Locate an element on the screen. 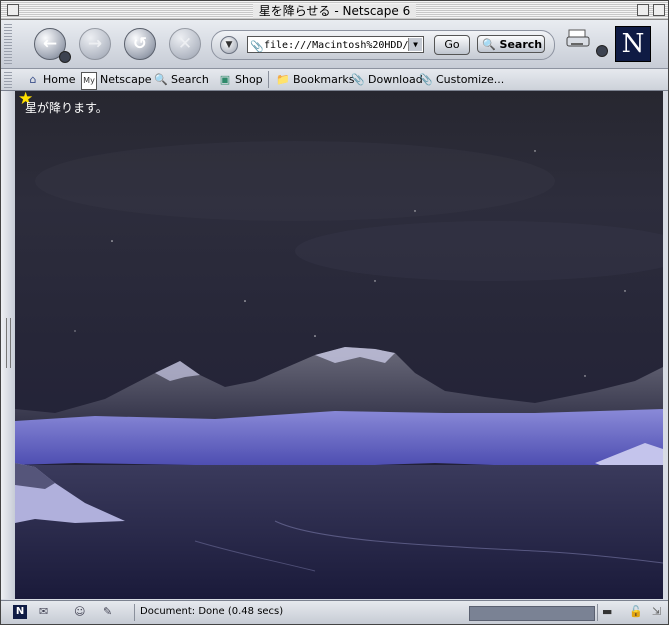 This screenshot has width=669, height=625. home-icon: ⌂ is located at coordinates (33, 79).